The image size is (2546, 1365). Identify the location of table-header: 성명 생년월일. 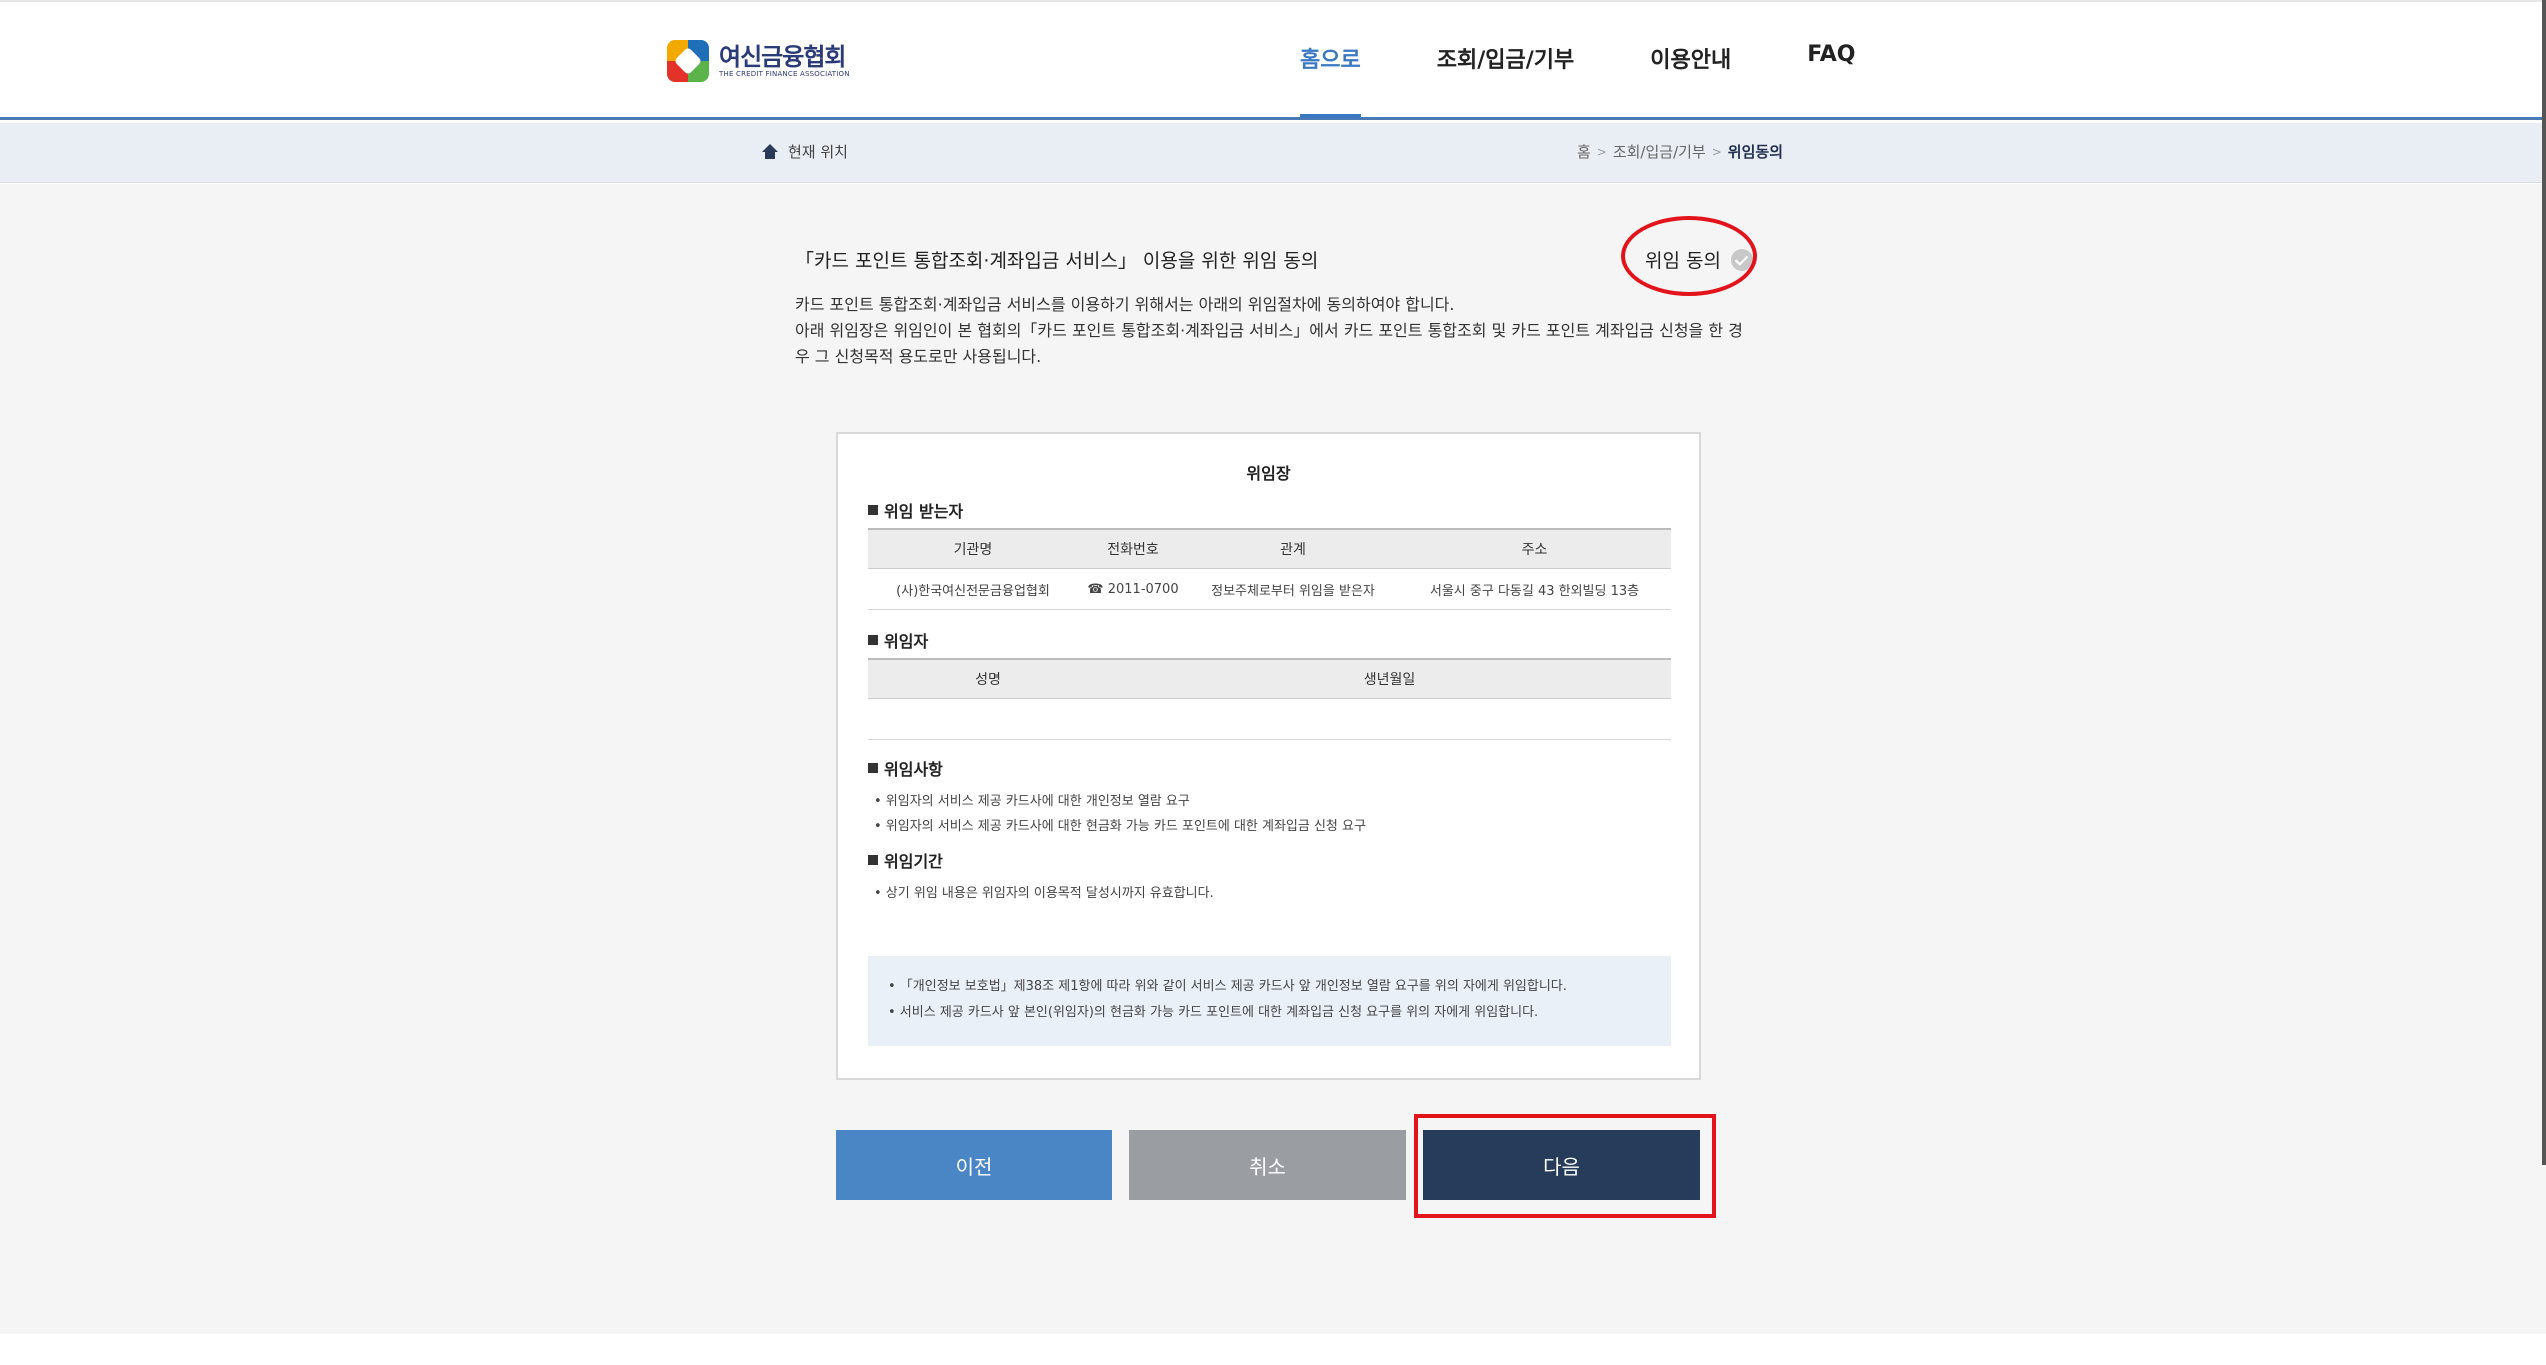
(1269, 678).